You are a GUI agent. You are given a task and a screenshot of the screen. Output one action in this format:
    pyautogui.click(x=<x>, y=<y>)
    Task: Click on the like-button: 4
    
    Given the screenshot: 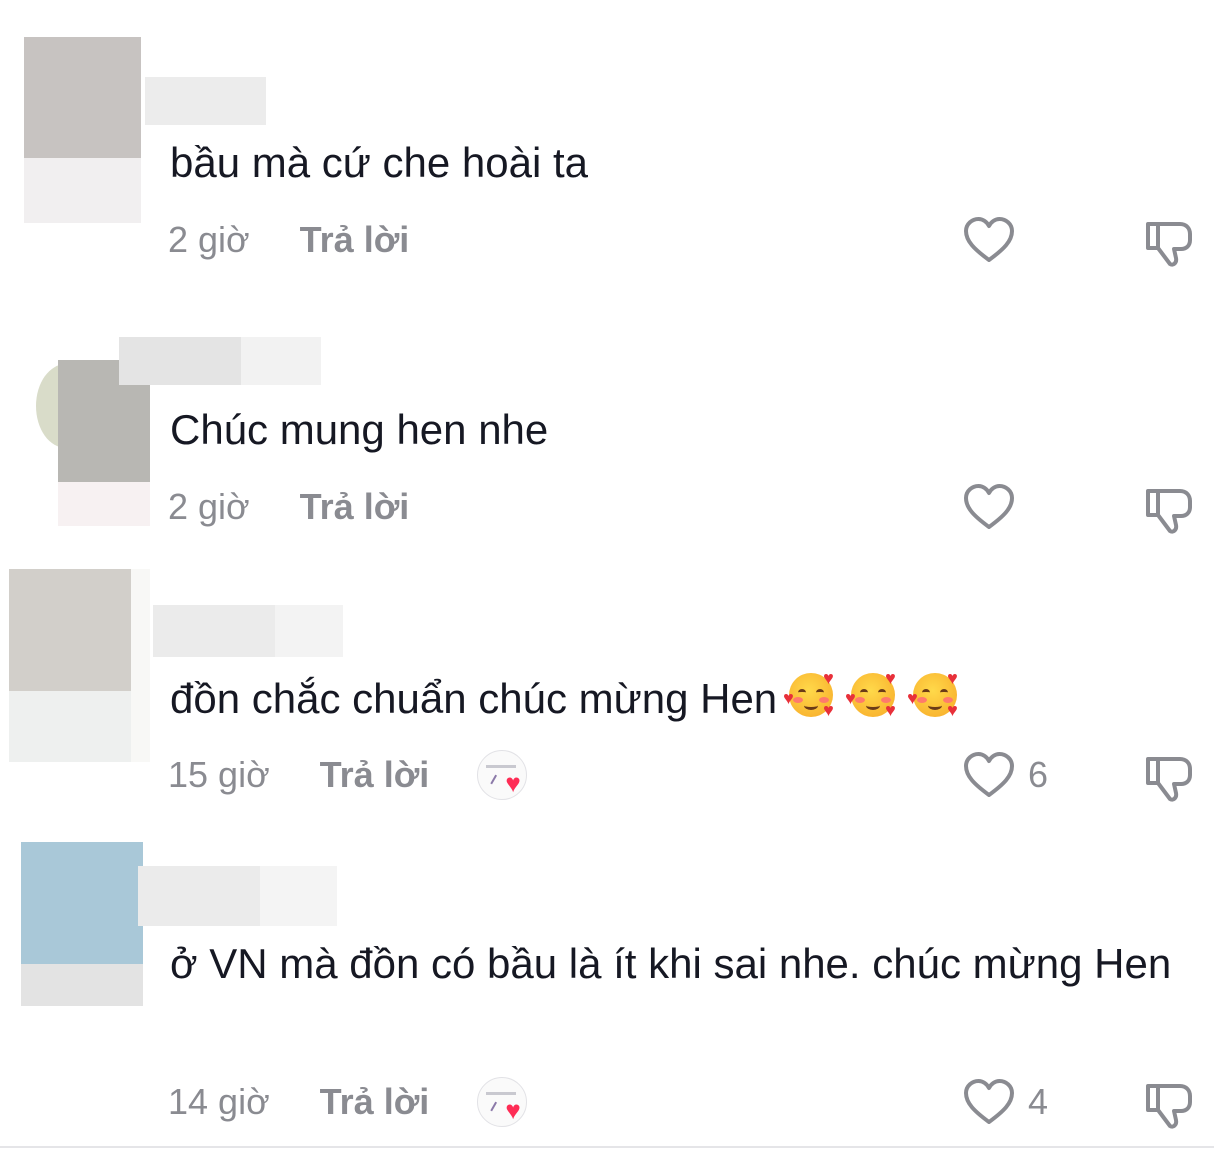 What is the action you would take?
    pyautogui.click(x=1005, y=1102)
    